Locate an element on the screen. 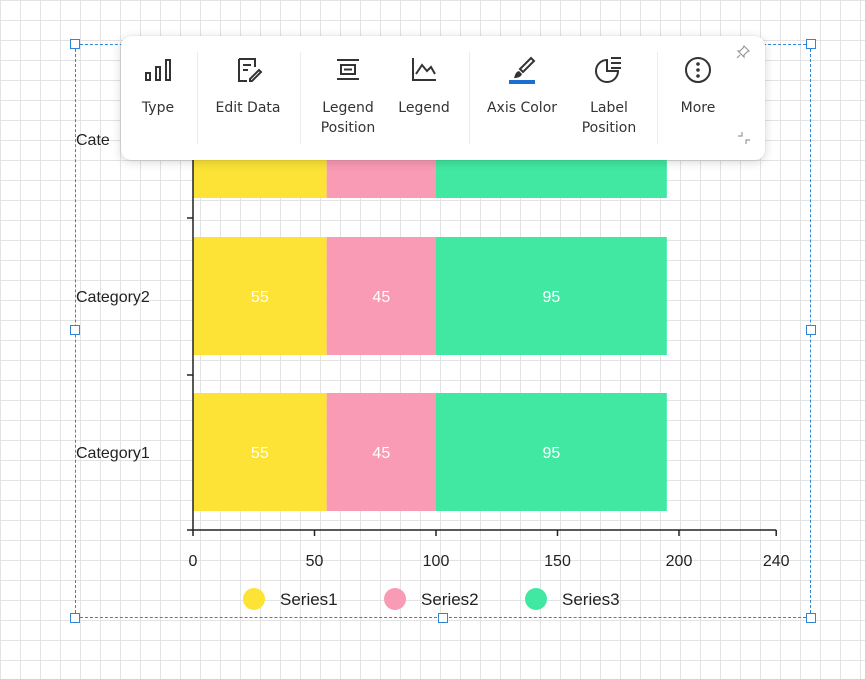 The width and height of the screenshot is (865, 679). value-axis-tick-label: 50 is located at coordinates (315, 561).